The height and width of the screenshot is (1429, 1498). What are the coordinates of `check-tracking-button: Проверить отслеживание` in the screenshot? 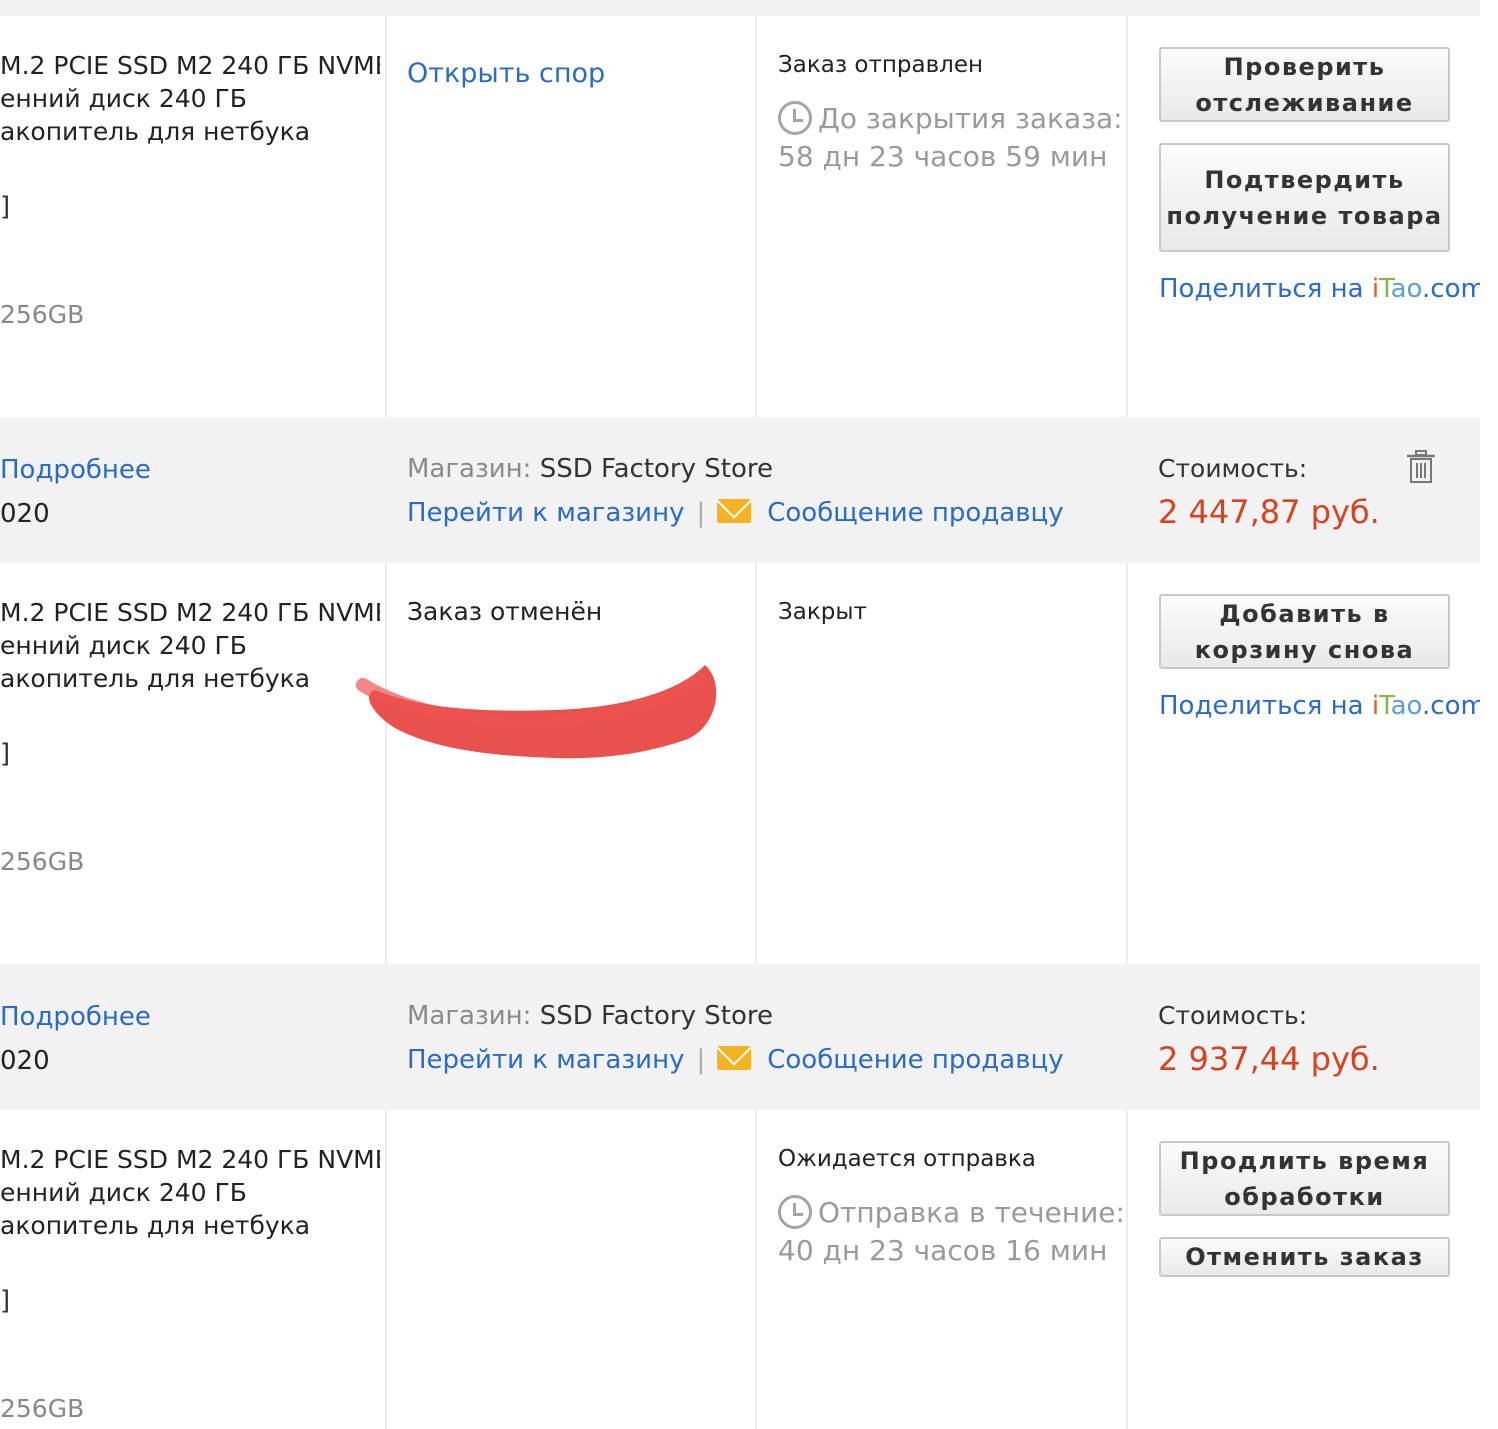 It's located at (1304, 84).